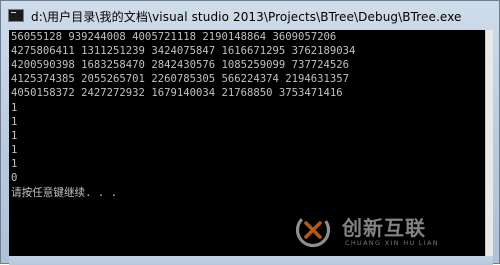  Describe the element at coordinates (64, 193) in the screenshot. I see `console-prompt-line: 请按任意键继续. . .` at that location.